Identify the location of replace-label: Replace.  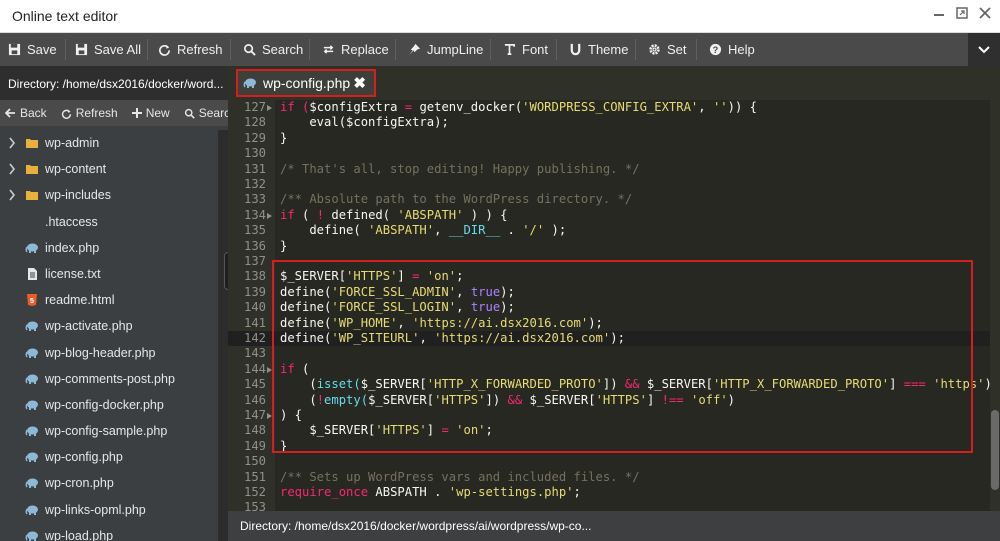
(365, 49).